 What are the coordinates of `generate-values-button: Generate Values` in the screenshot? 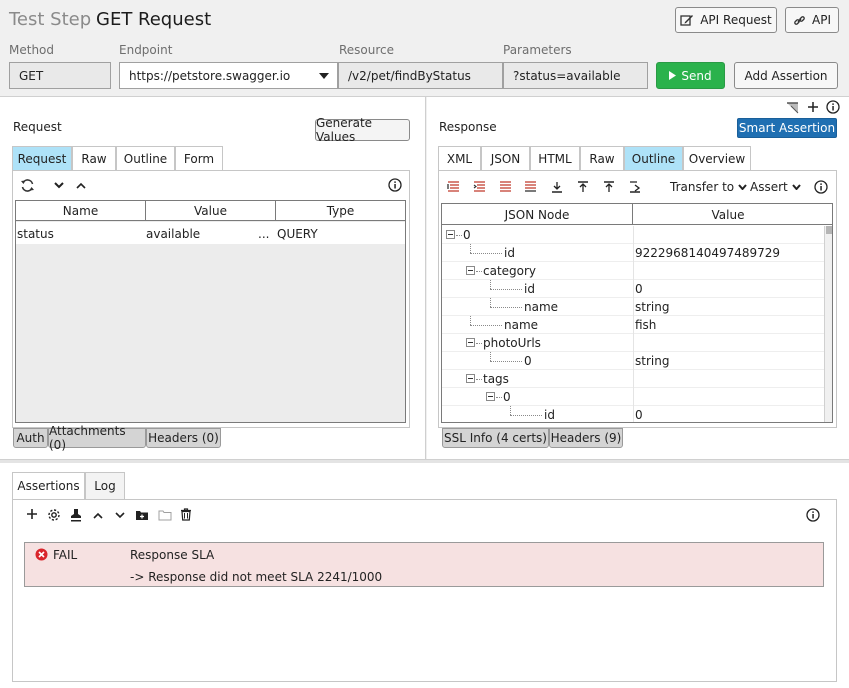 It's located at (362, 130).